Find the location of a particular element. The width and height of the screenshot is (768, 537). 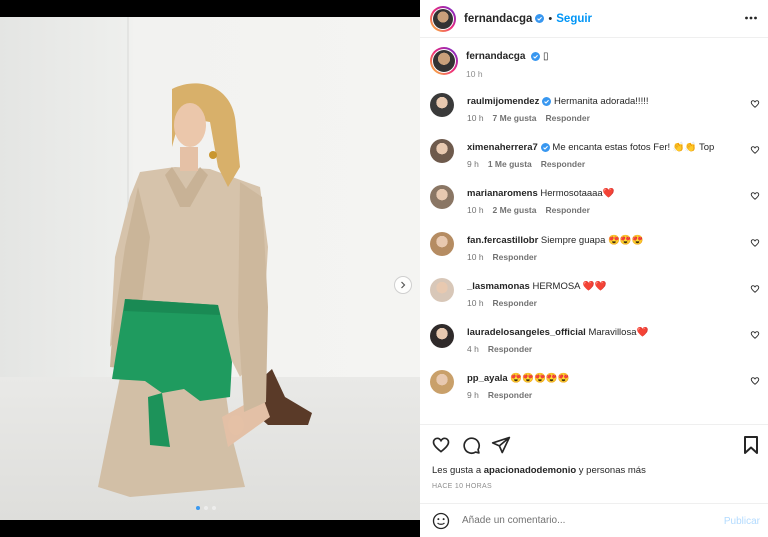

commenter-username: raulmijomendez is located at coordinates (503, 101).